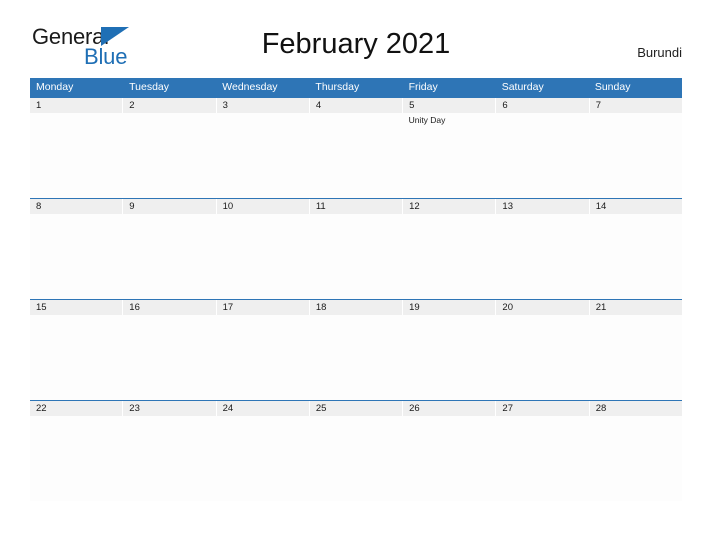  Describe the element at coordinates (635, 105) in the screenshot. I see `day-number: 7` at that location.